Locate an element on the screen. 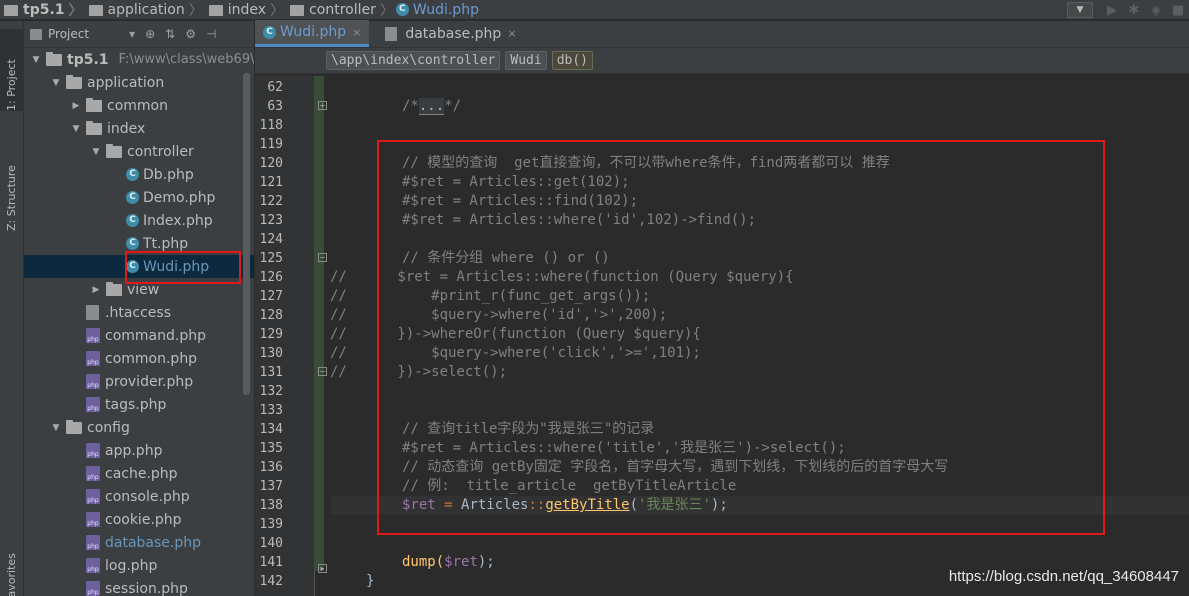 The image size is (1189, 596). file-icon is located at coordinates (92, 312).